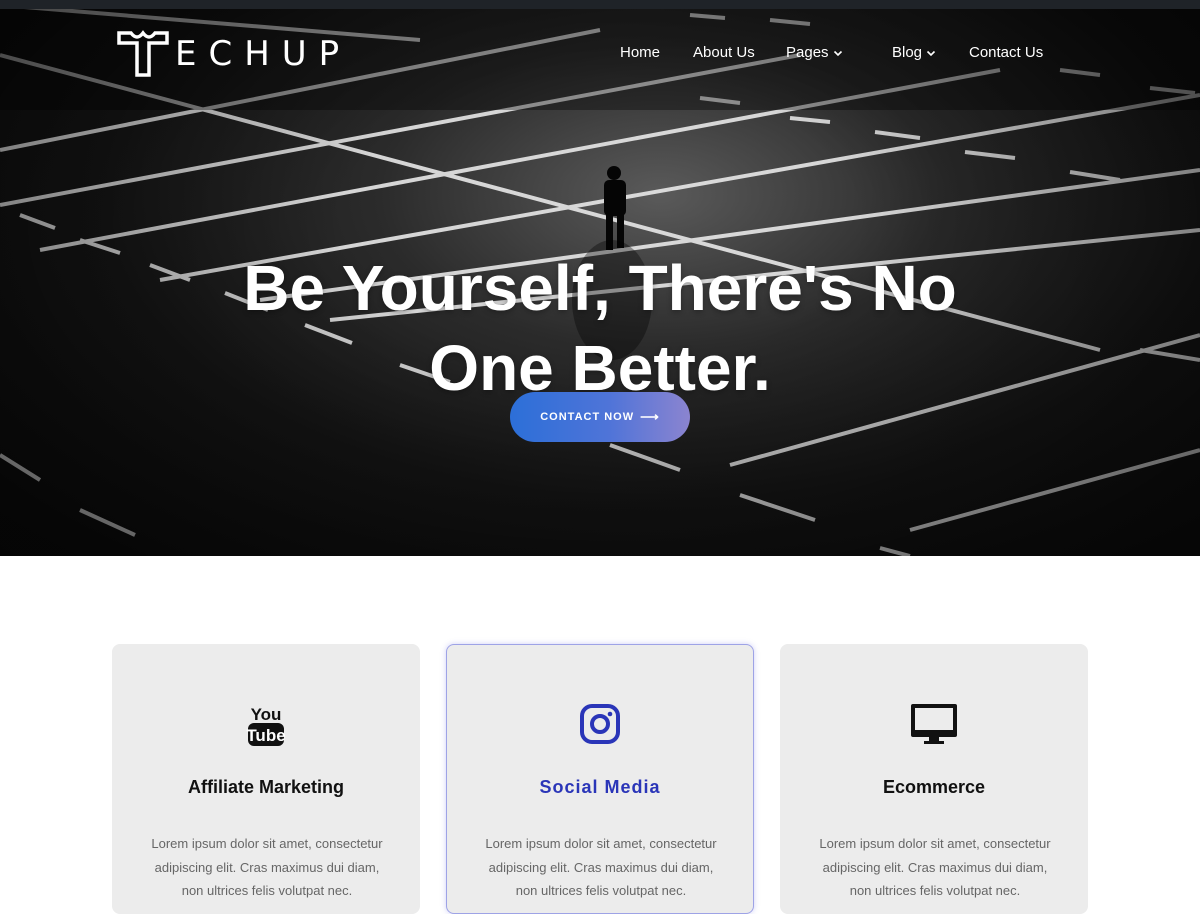 This screenshot has height=914, width=1200. I want to click on site-logo: ECHUP, so click(234, 54).